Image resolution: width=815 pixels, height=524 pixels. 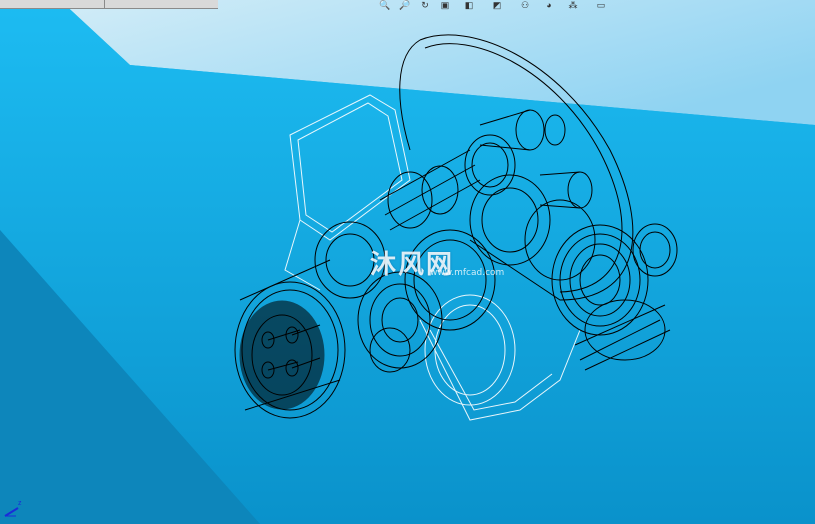 What do you see at coordinates (486, 170) in the screenshot?
I see `camshaft-cylinders` at bounding box center [486, 170].